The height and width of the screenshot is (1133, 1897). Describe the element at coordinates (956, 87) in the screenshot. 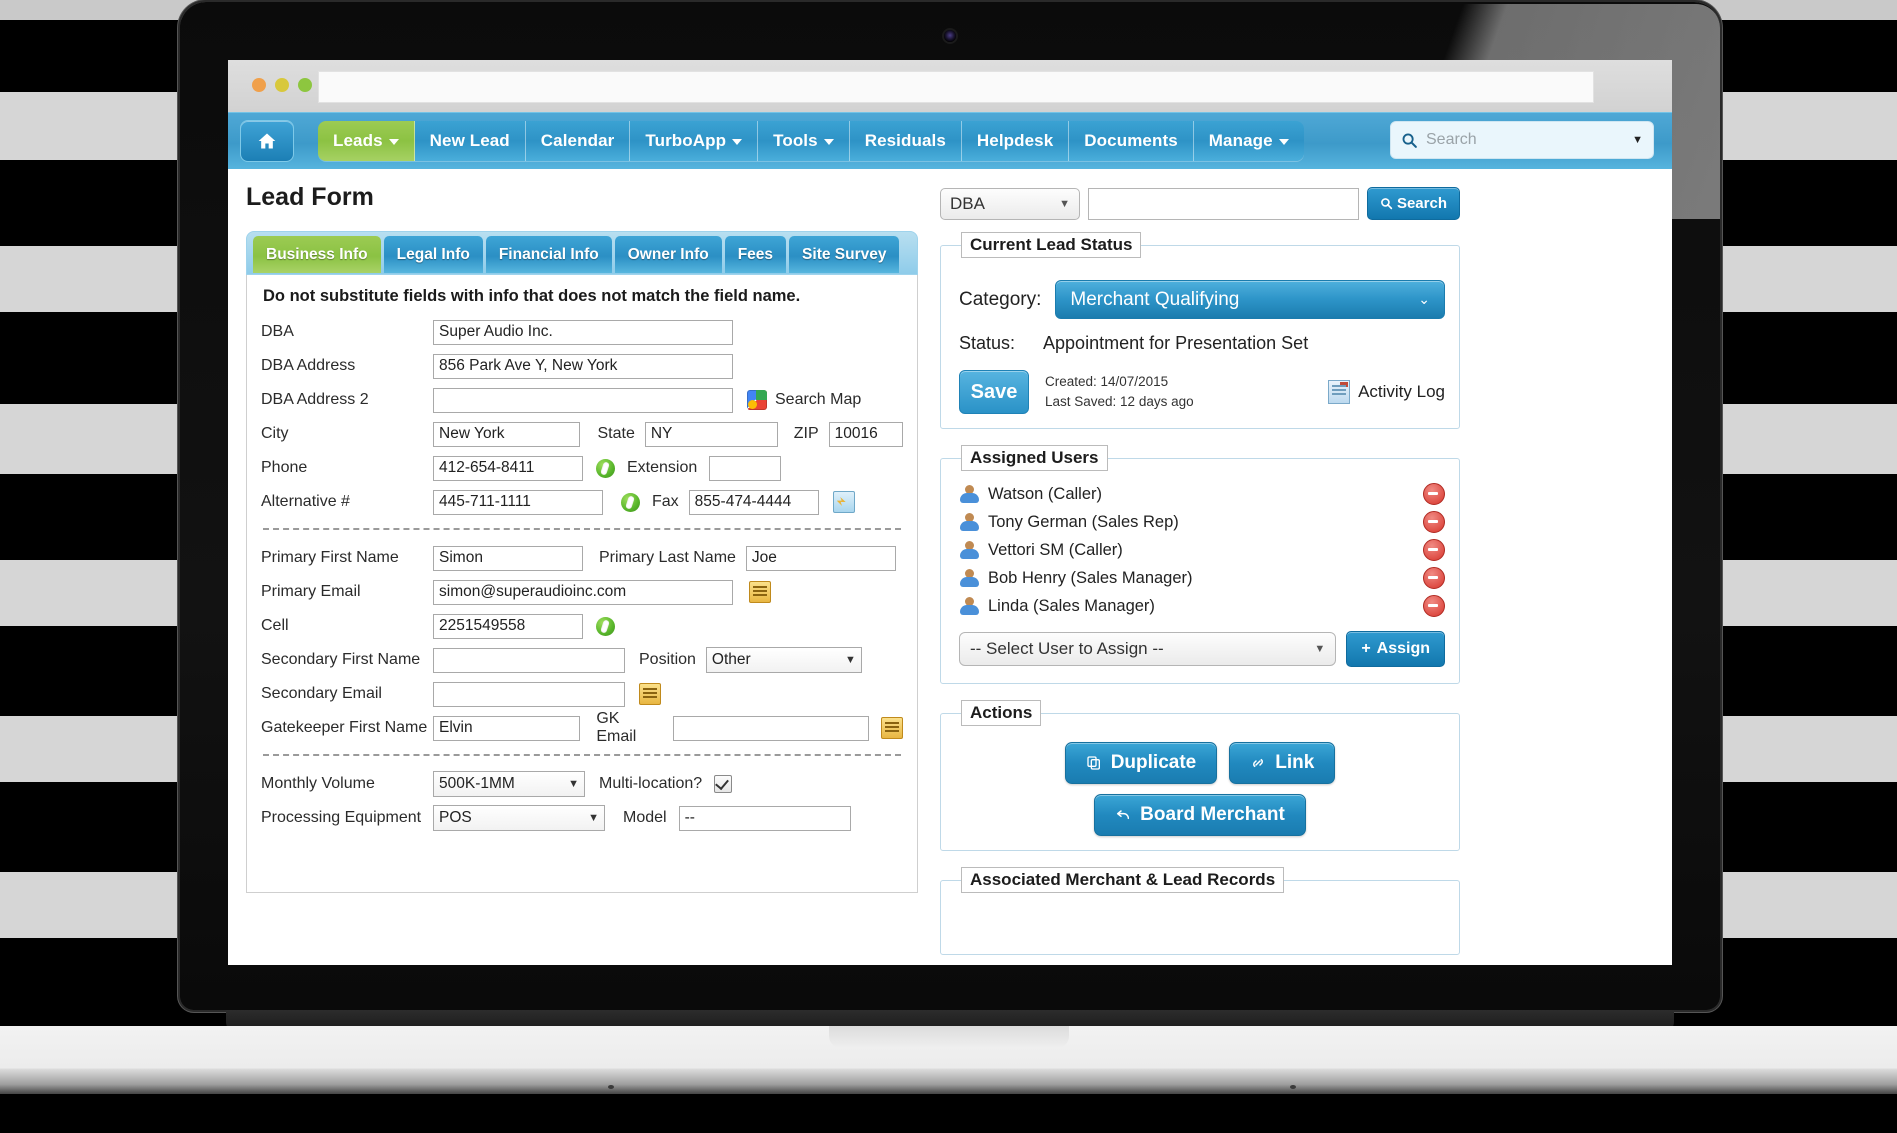

I see `address-bar` at that location.